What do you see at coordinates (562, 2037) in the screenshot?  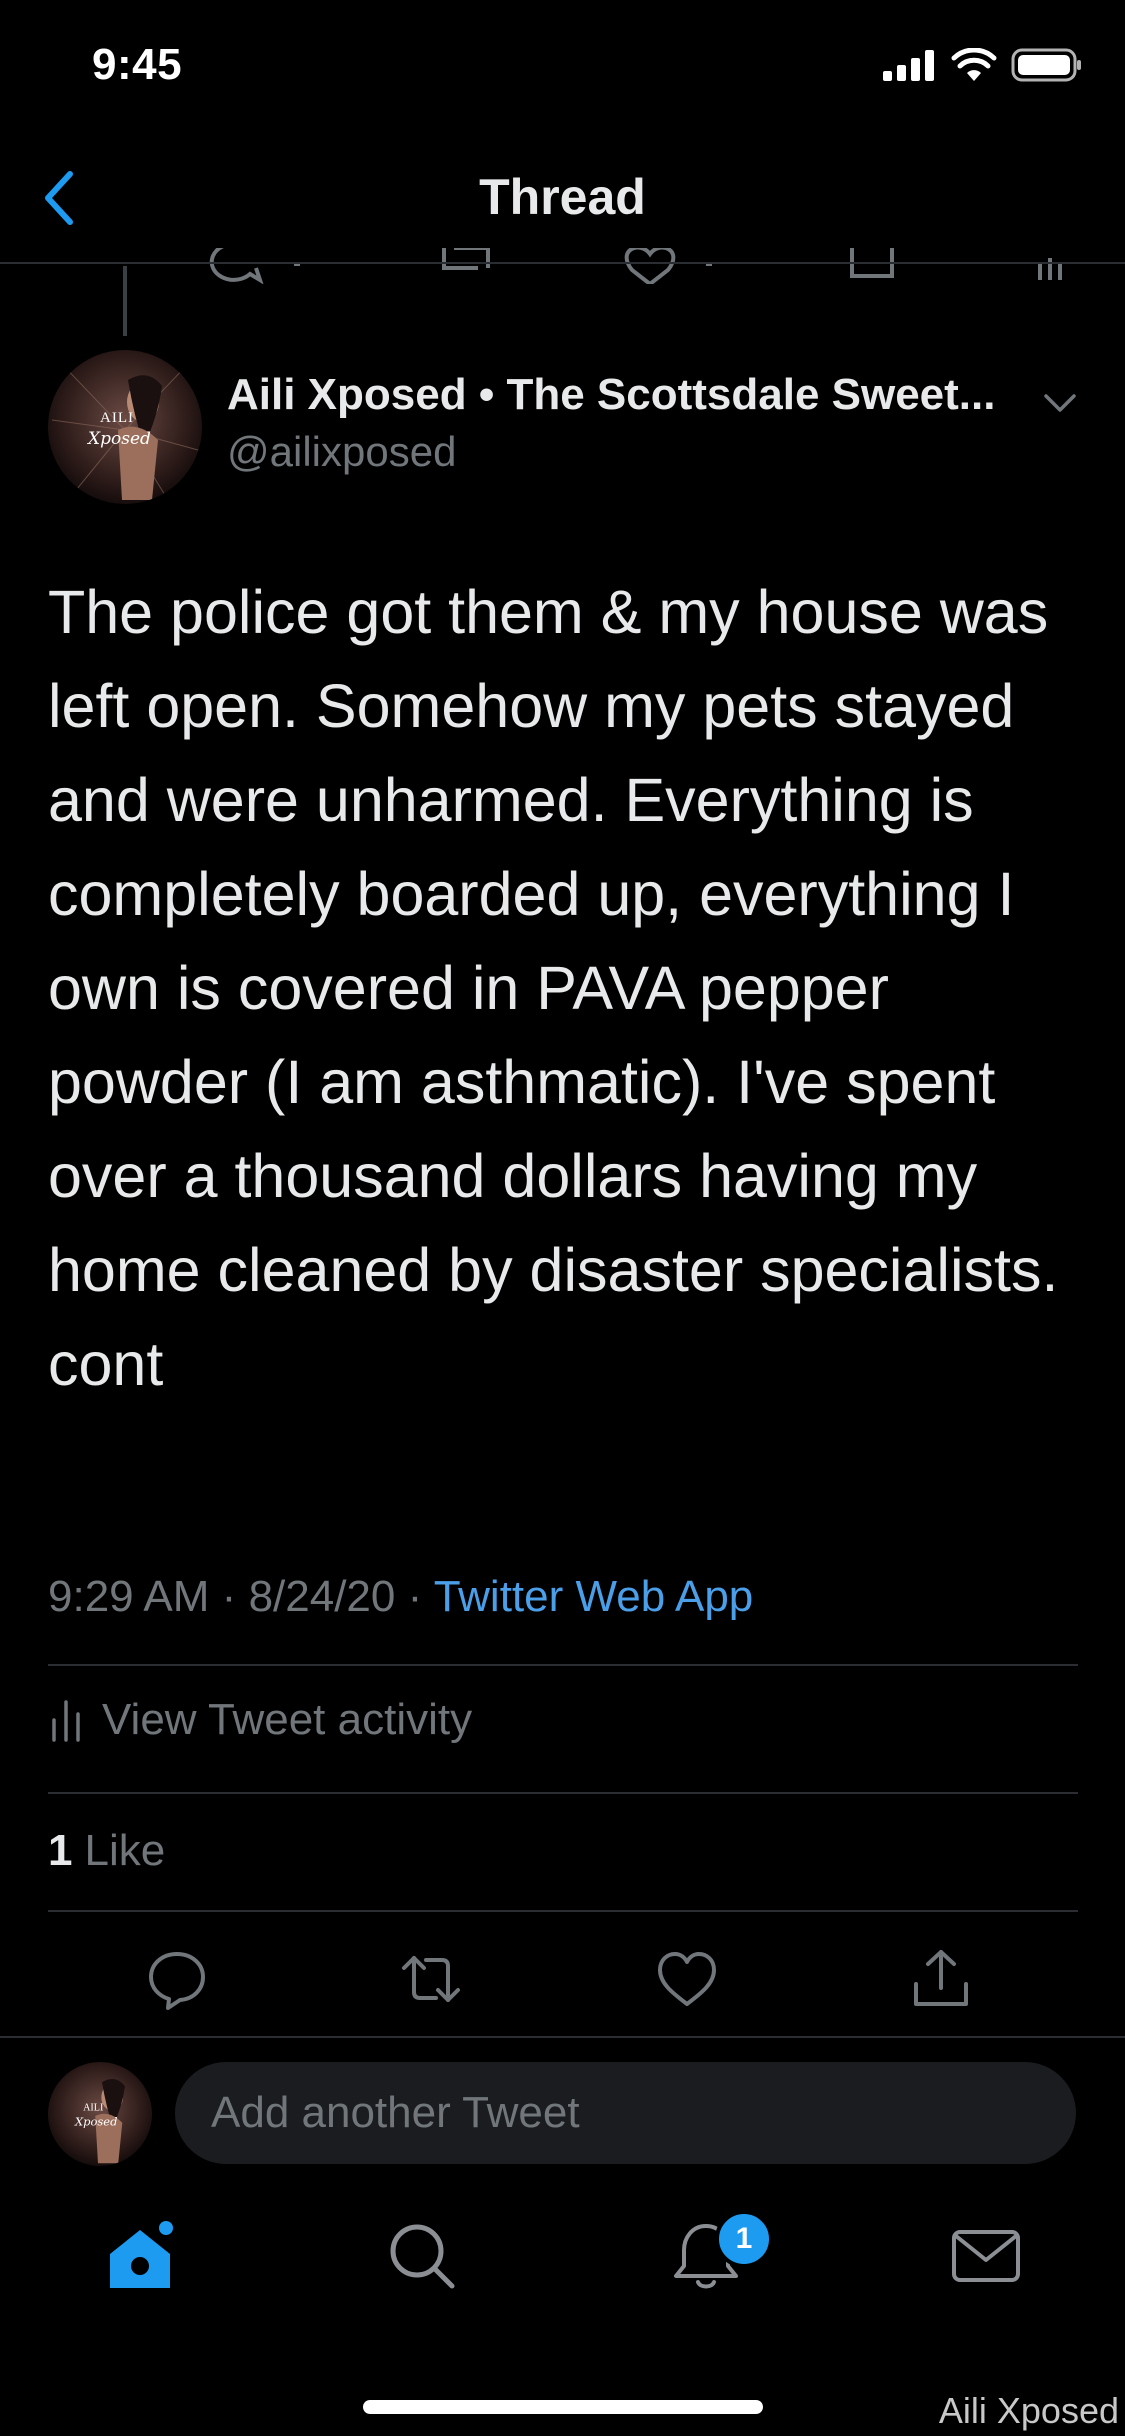 I see `action-bar-divider` at bounding box center [562, 2037].